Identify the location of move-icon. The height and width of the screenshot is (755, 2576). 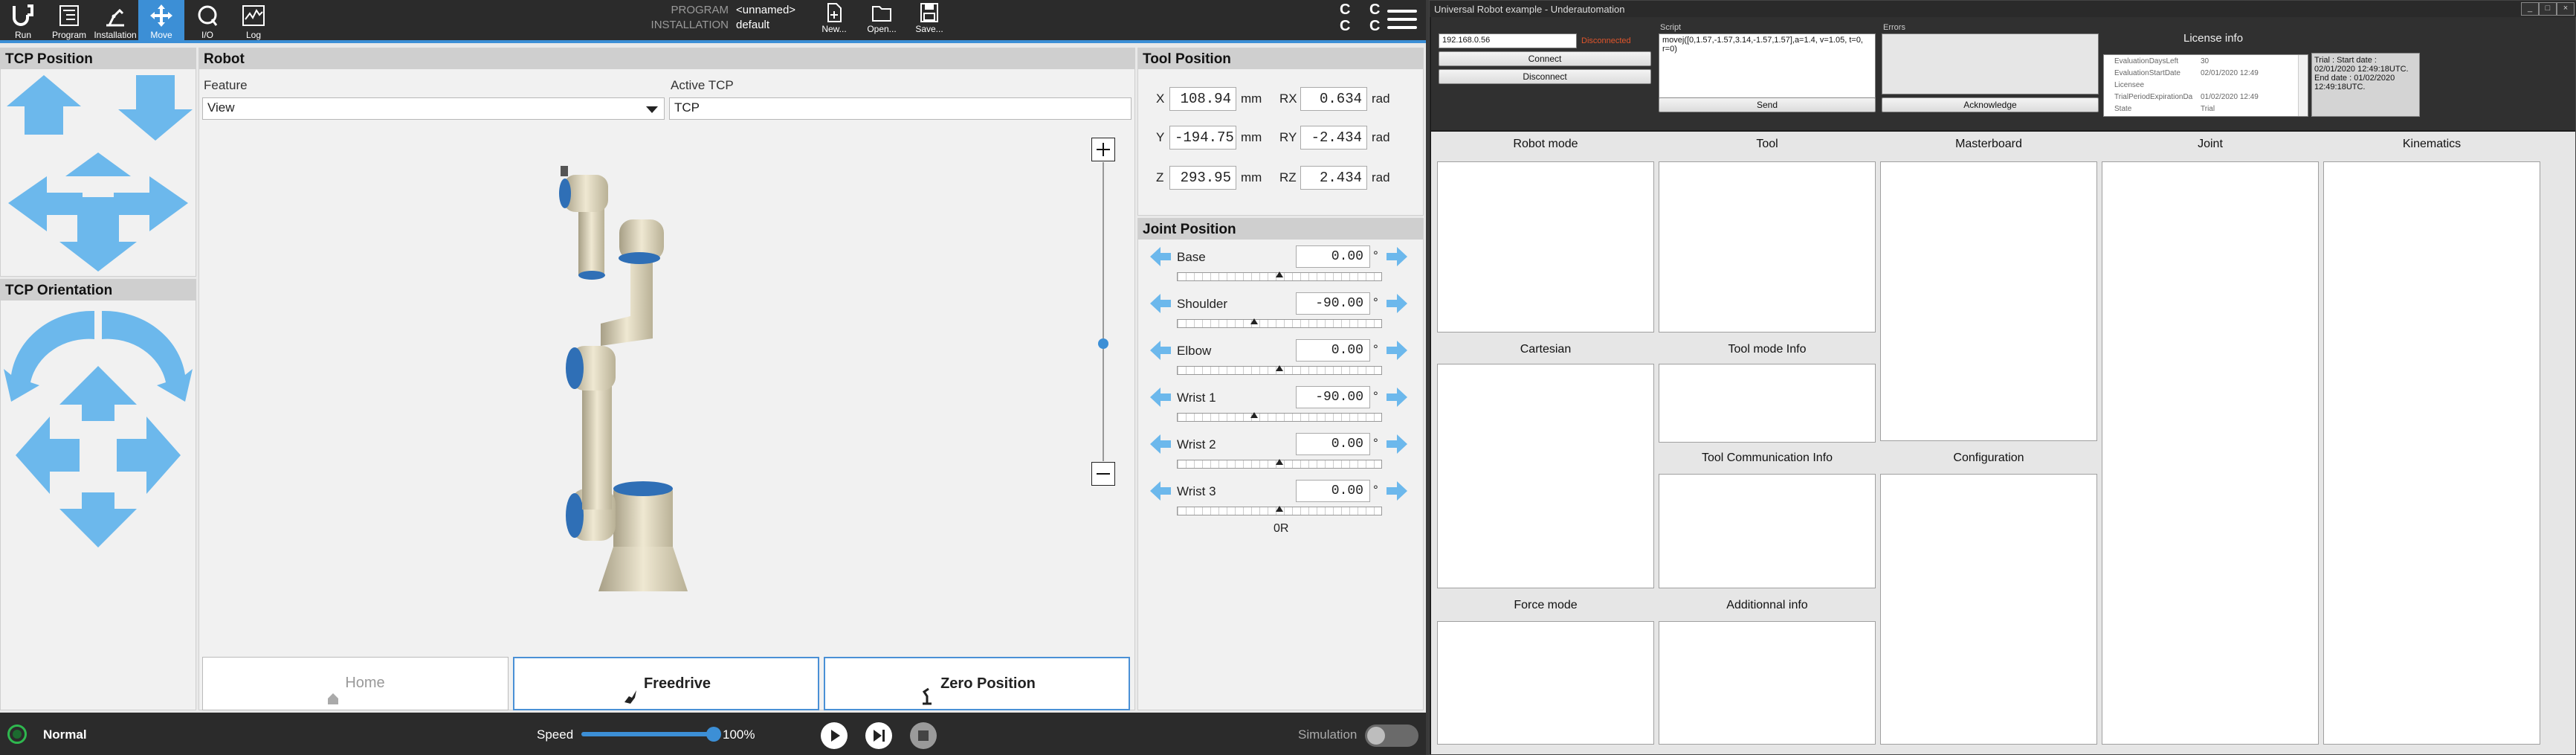
(161, 15).